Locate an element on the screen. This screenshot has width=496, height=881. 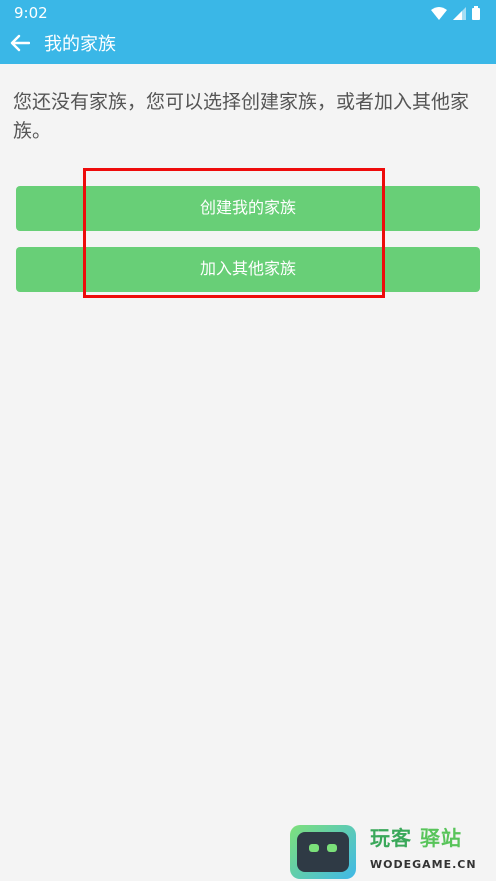
watermark-cn-part1: 玩客 is located at coordinates (391, 838).